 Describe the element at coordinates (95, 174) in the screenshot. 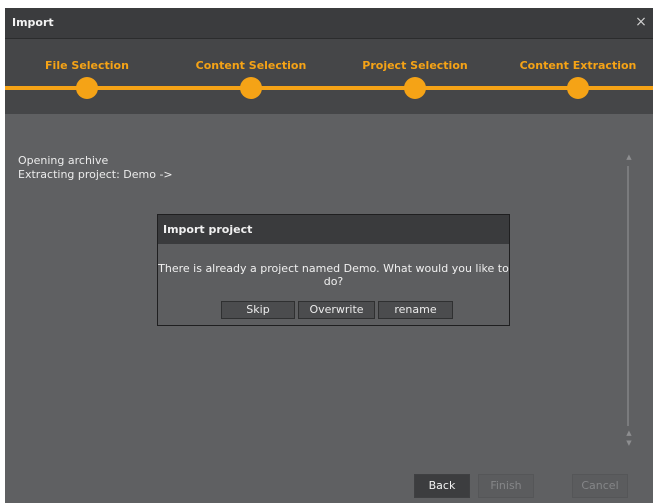

I see `log-line: Extracting project: Demo ->` at that location.